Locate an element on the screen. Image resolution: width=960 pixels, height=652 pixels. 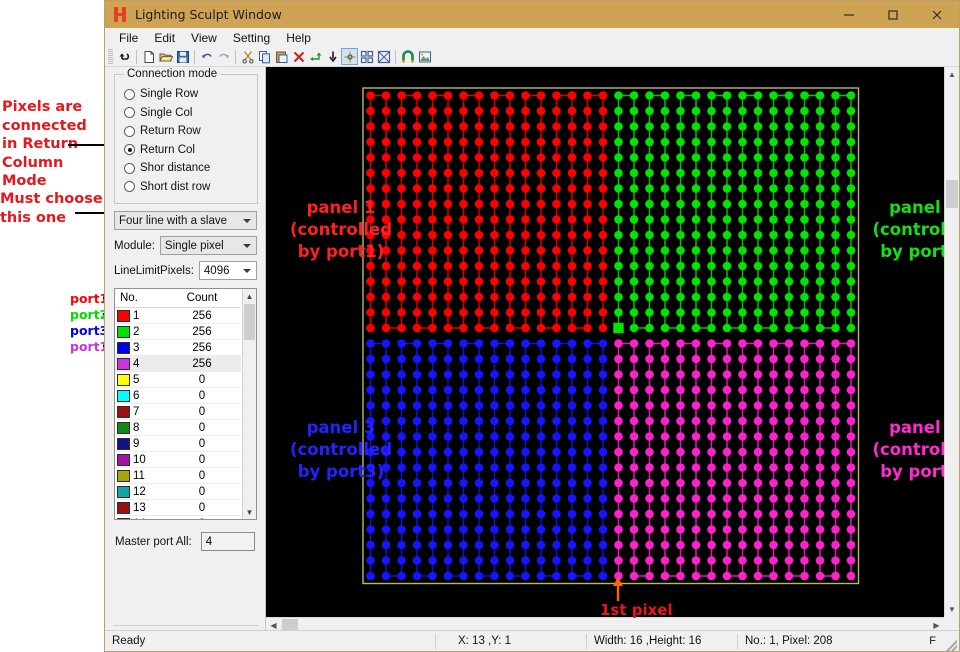
radio-single-col: Single Col is located at coordinates (186, 113).